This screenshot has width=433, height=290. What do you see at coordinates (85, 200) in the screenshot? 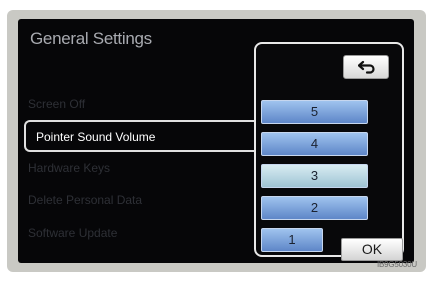
I see `menu-item-delete-personal-data: Delete Personal Data` at bounding box center [85, 200].